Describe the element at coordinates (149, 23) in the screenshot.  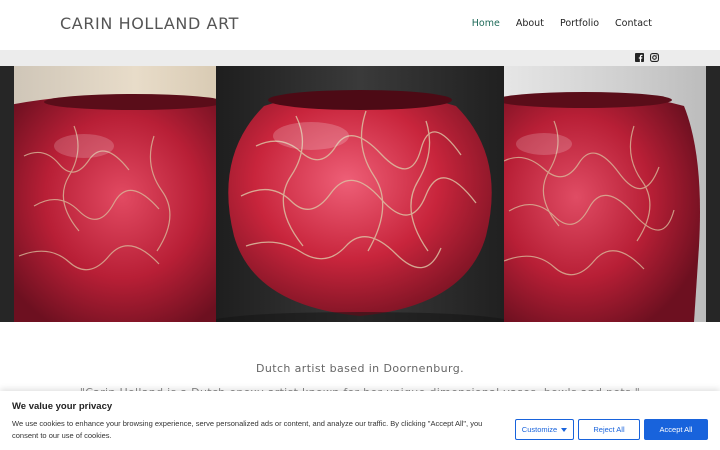
I see `site-title: CARIN HOLLAND ART` at that location.